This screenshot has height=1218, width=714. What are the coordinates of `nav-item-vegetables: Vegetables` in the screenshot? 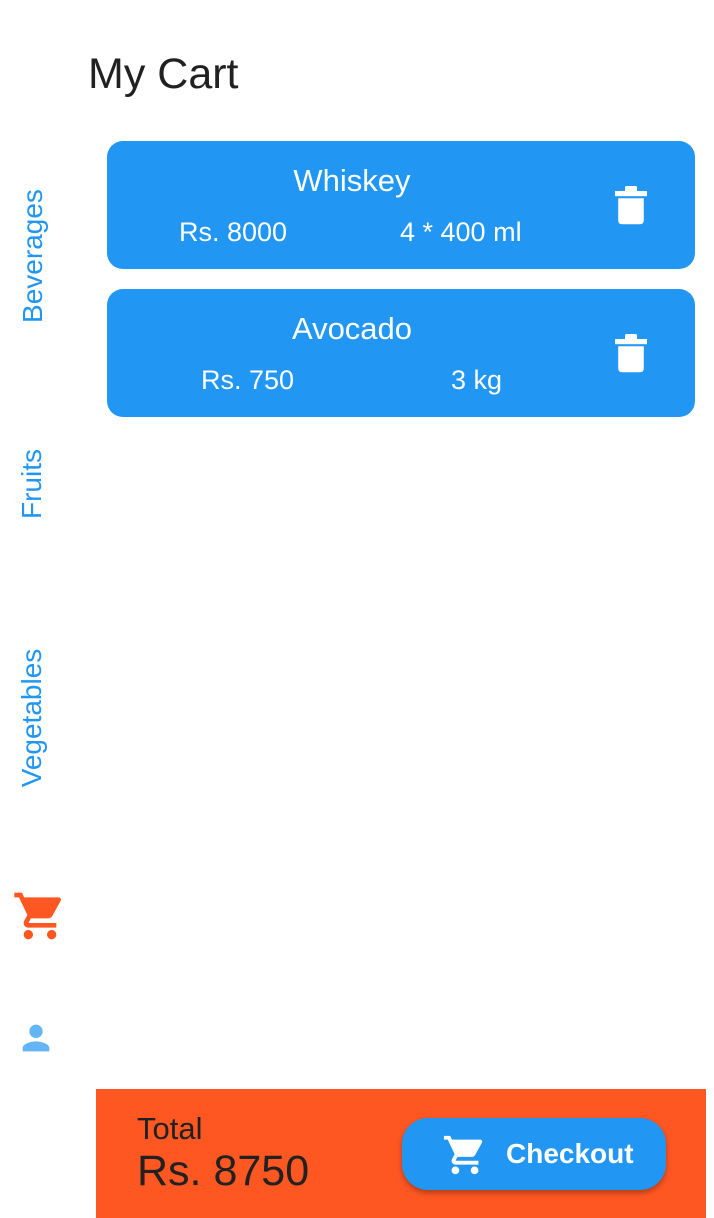 It's located at (32, 718).